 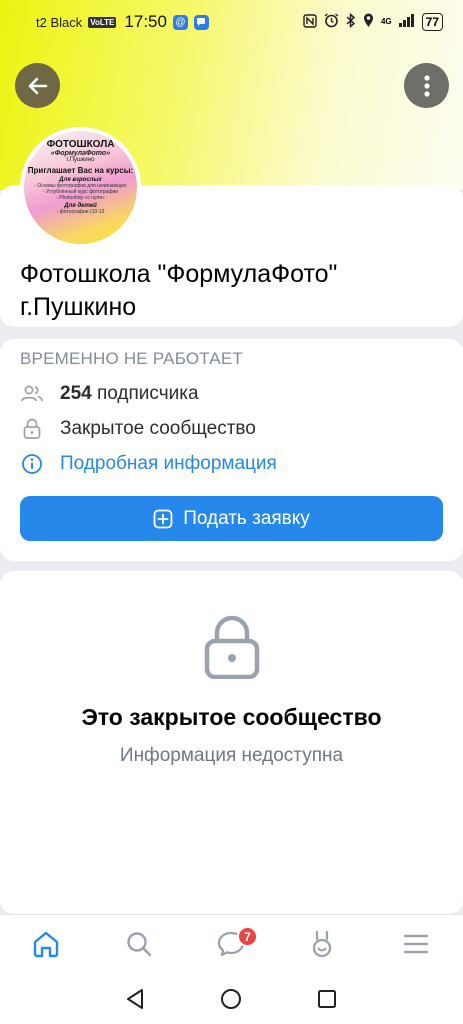 I want to click on menu-icon, so click(x=416, y=944).